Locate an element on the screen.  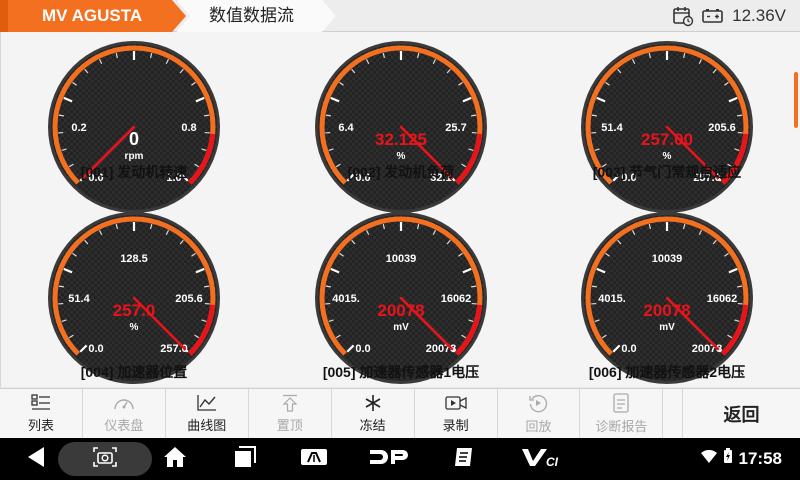
gauge-tick-label-high: 205.6 is located at coordinates (722, 128).